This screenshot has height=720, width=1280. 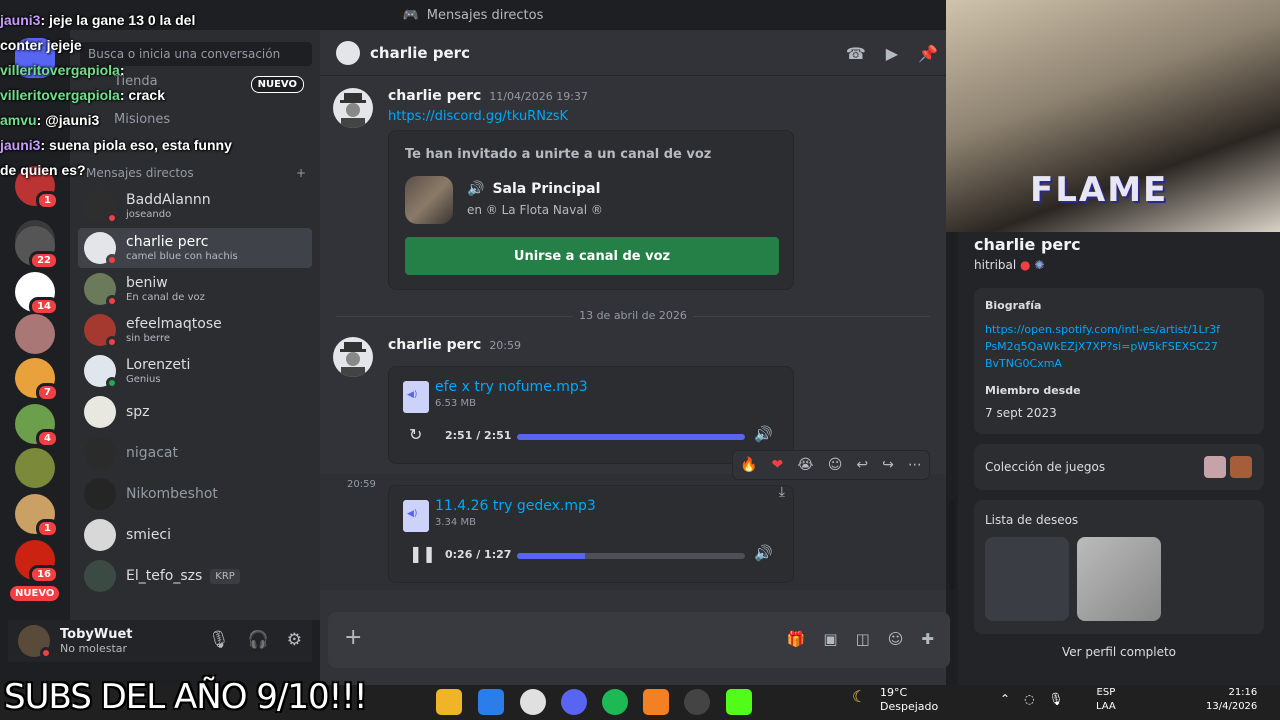 What do you see at coordinates (37, 562) in the screenshot?
I see `server-icon: 16` at bounding box center [37, 562].